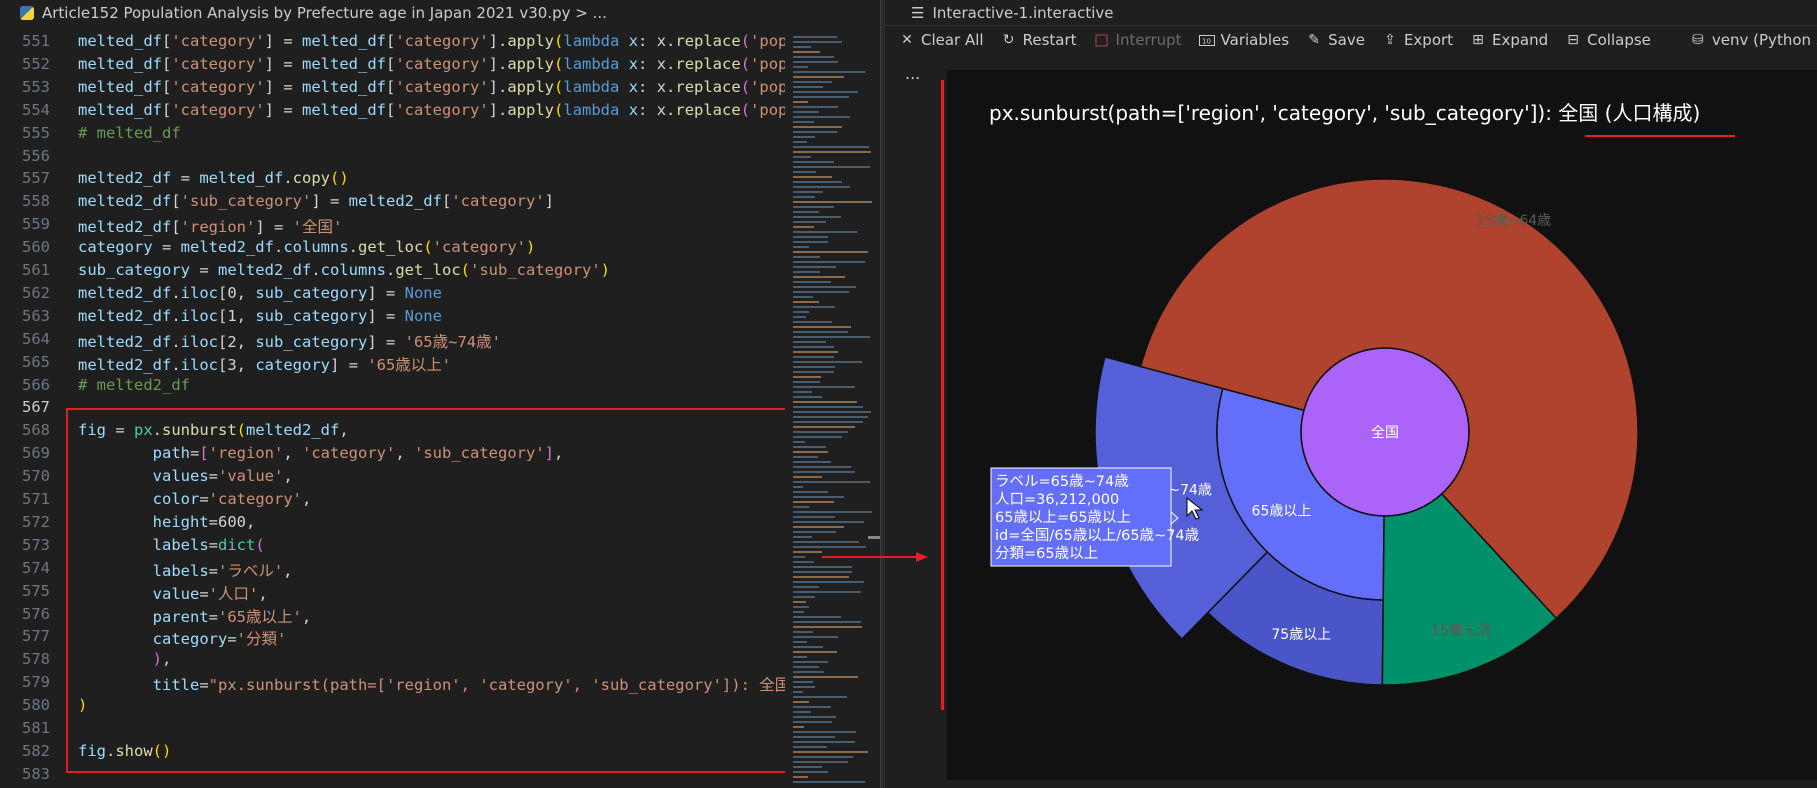 The image size is (1817, 788). Describe the element at coordinates (36, 659) in the screenshot. I see `line-number: 578` at that location.